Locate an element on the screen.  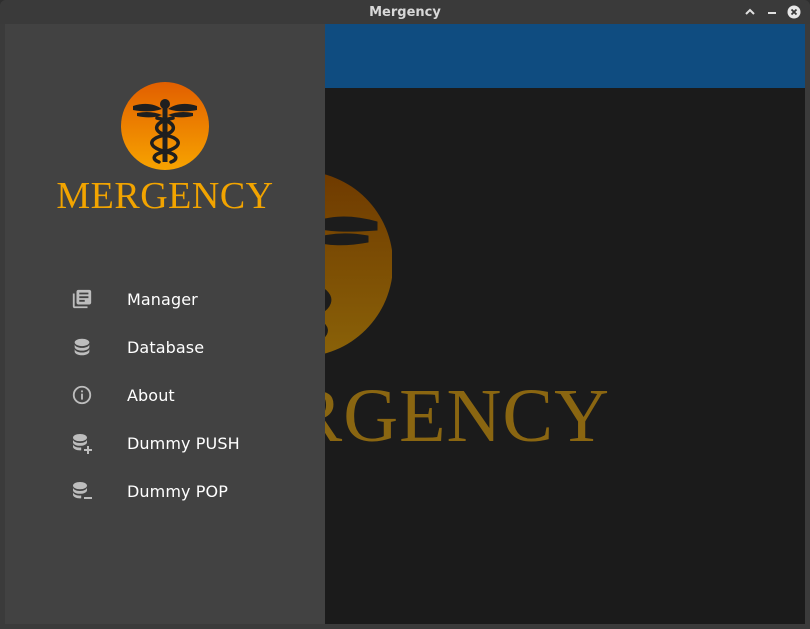
database-icon is located at coordinates (82, 347).